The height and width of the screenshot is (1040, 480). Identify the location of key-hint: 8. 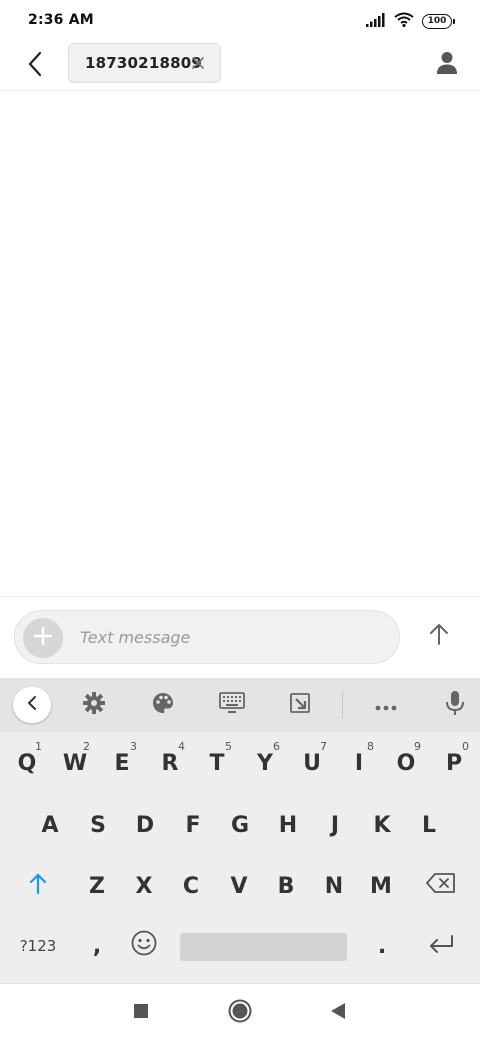
(370, 746).